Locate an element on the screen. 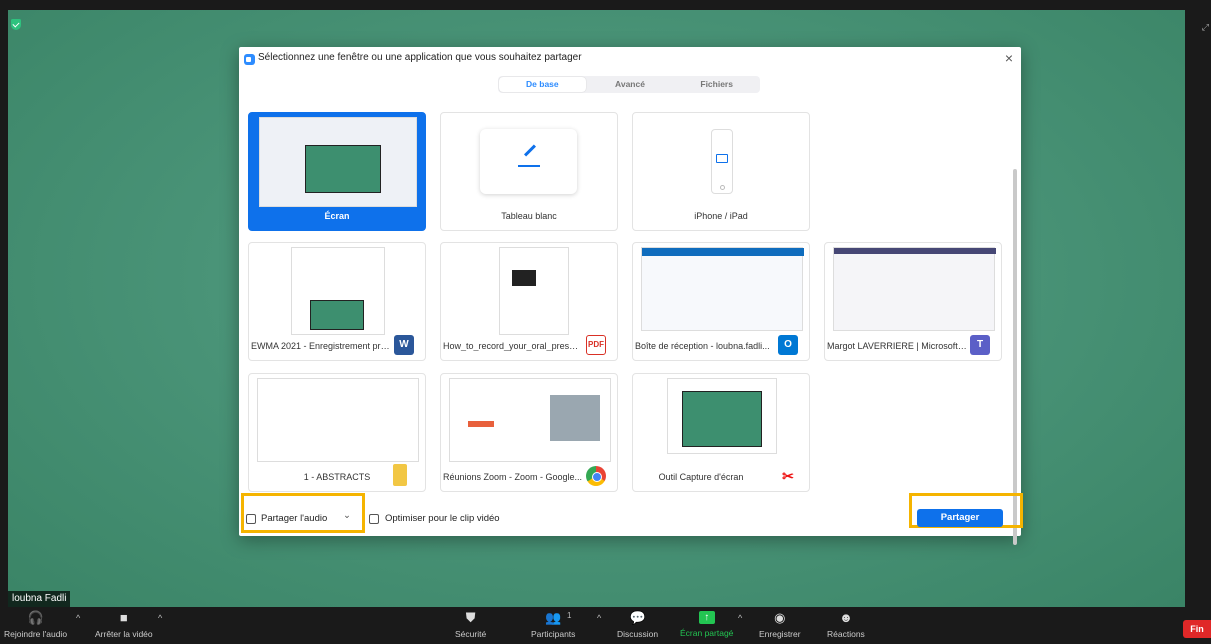 The height and width of the screenshot is (644, 1211). source-label: iPhone / iPad is located at coordinates (721, 216).